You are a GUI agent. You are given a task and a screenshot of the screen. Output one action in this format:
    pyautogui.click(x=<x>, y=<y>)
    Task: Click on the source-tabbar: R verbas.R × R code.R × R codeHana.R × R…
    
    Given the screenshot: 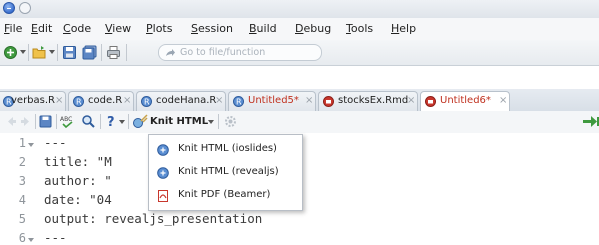 What is the action you would take?
    pyautogui.click(x=299, y=100)
    